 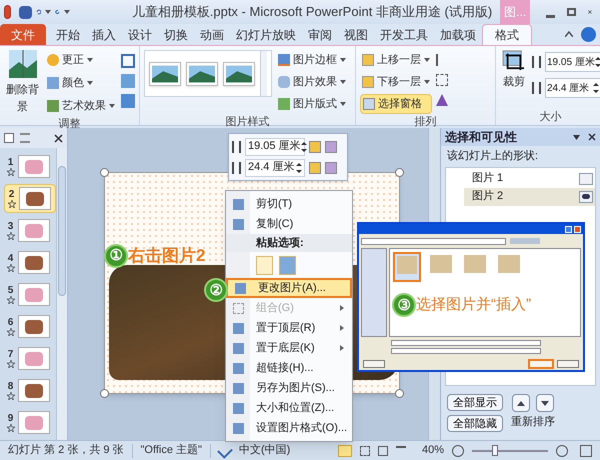 I want to click on group-label: 图片样式, so click(x=248, y=122).